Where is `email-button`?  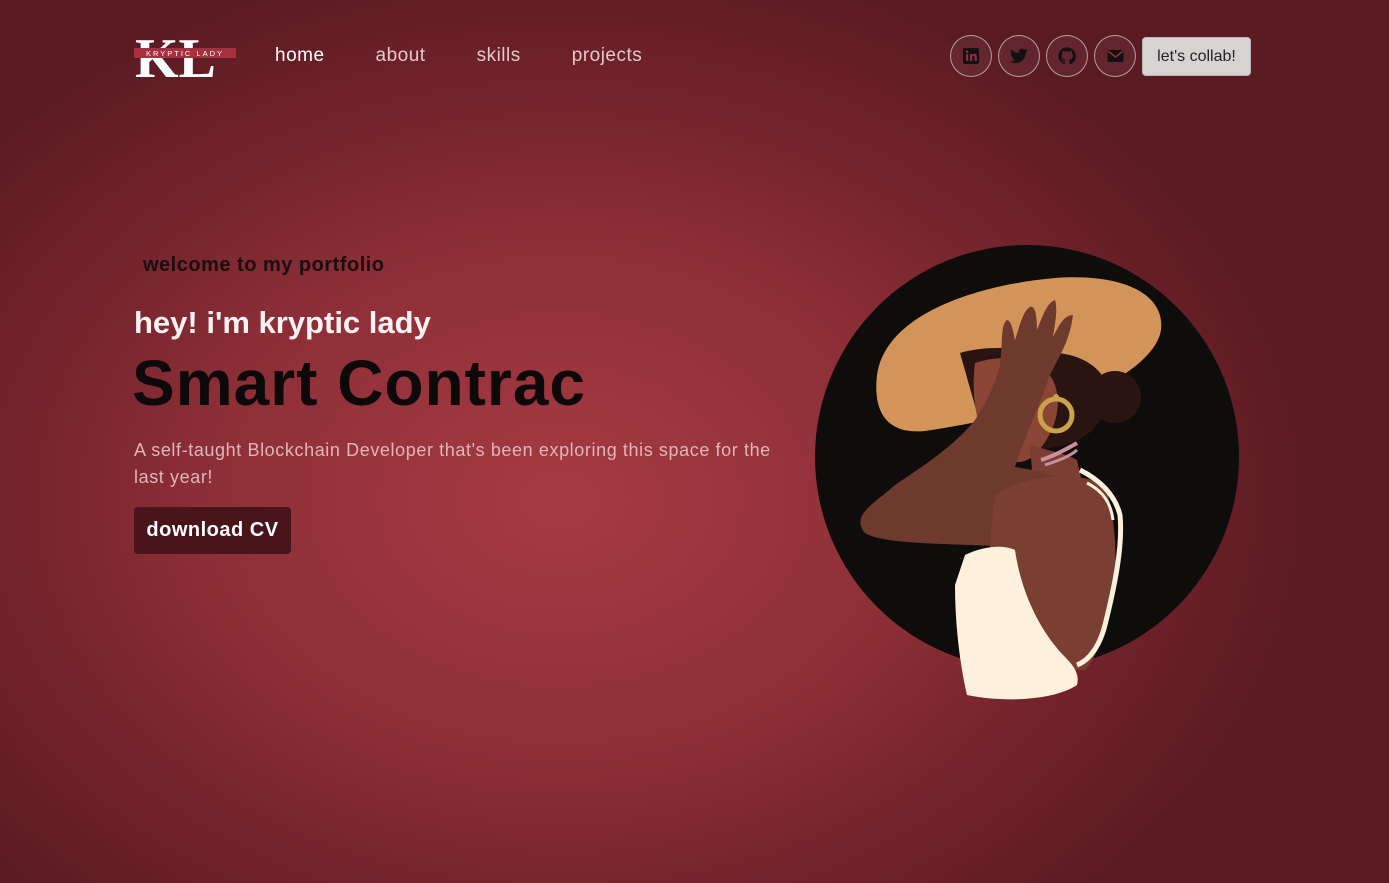
email-button is located at coordinates (1115, 56).